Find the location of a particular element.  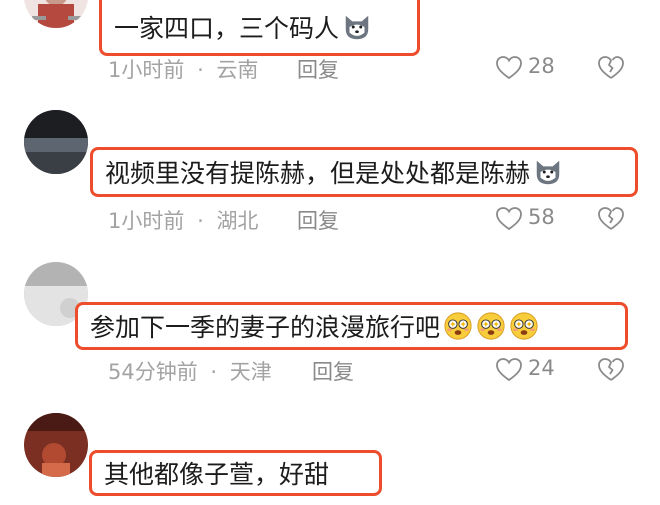

comment-text: 参加下一季的妻子的浪漫旅行吧 is located at coordinates (265, 327).